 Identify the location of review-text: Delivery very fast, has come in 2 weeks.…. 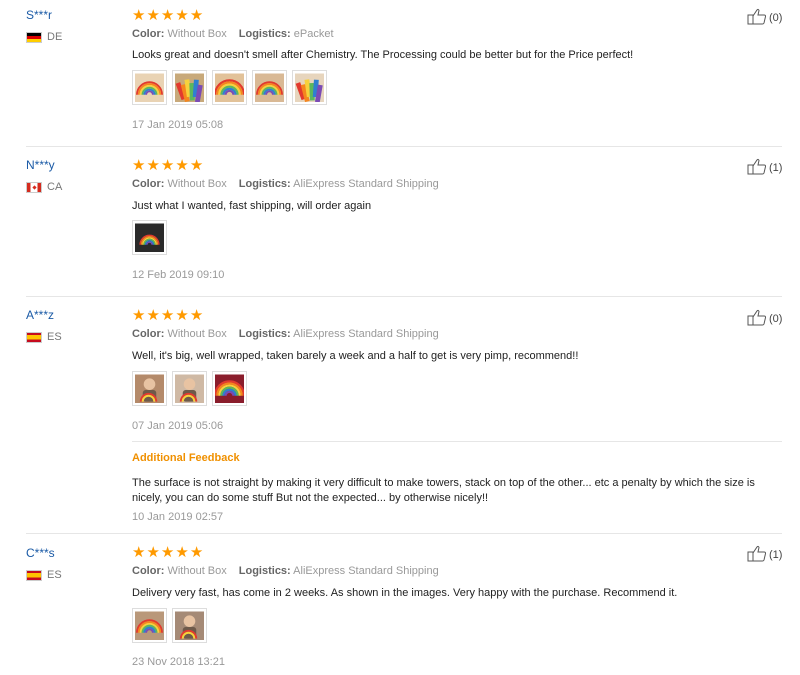
(405, 593).